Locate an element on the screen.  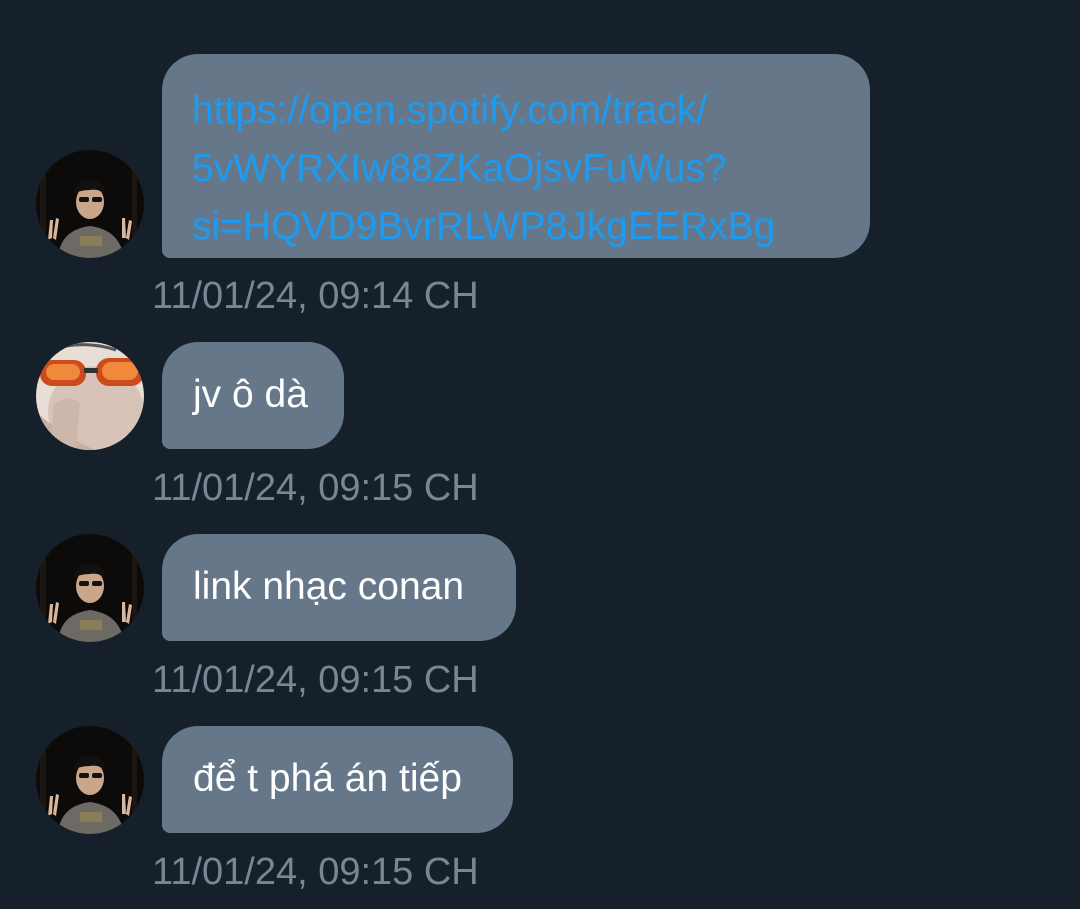
spotify-link-line-1: https://open.spotify.com/track/ is located at coordinates (516, 111).